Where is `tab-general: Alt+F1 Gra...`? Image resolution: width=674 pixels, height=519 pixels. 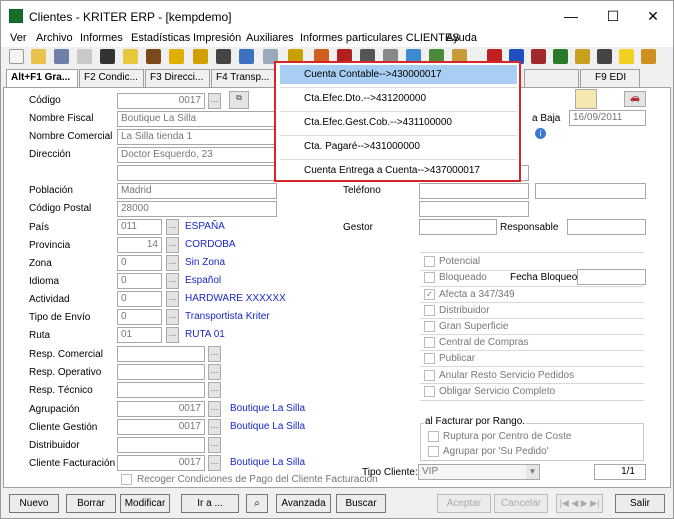
tab-general: Alt+F1 Gra... is located at coordinates (42, 78).